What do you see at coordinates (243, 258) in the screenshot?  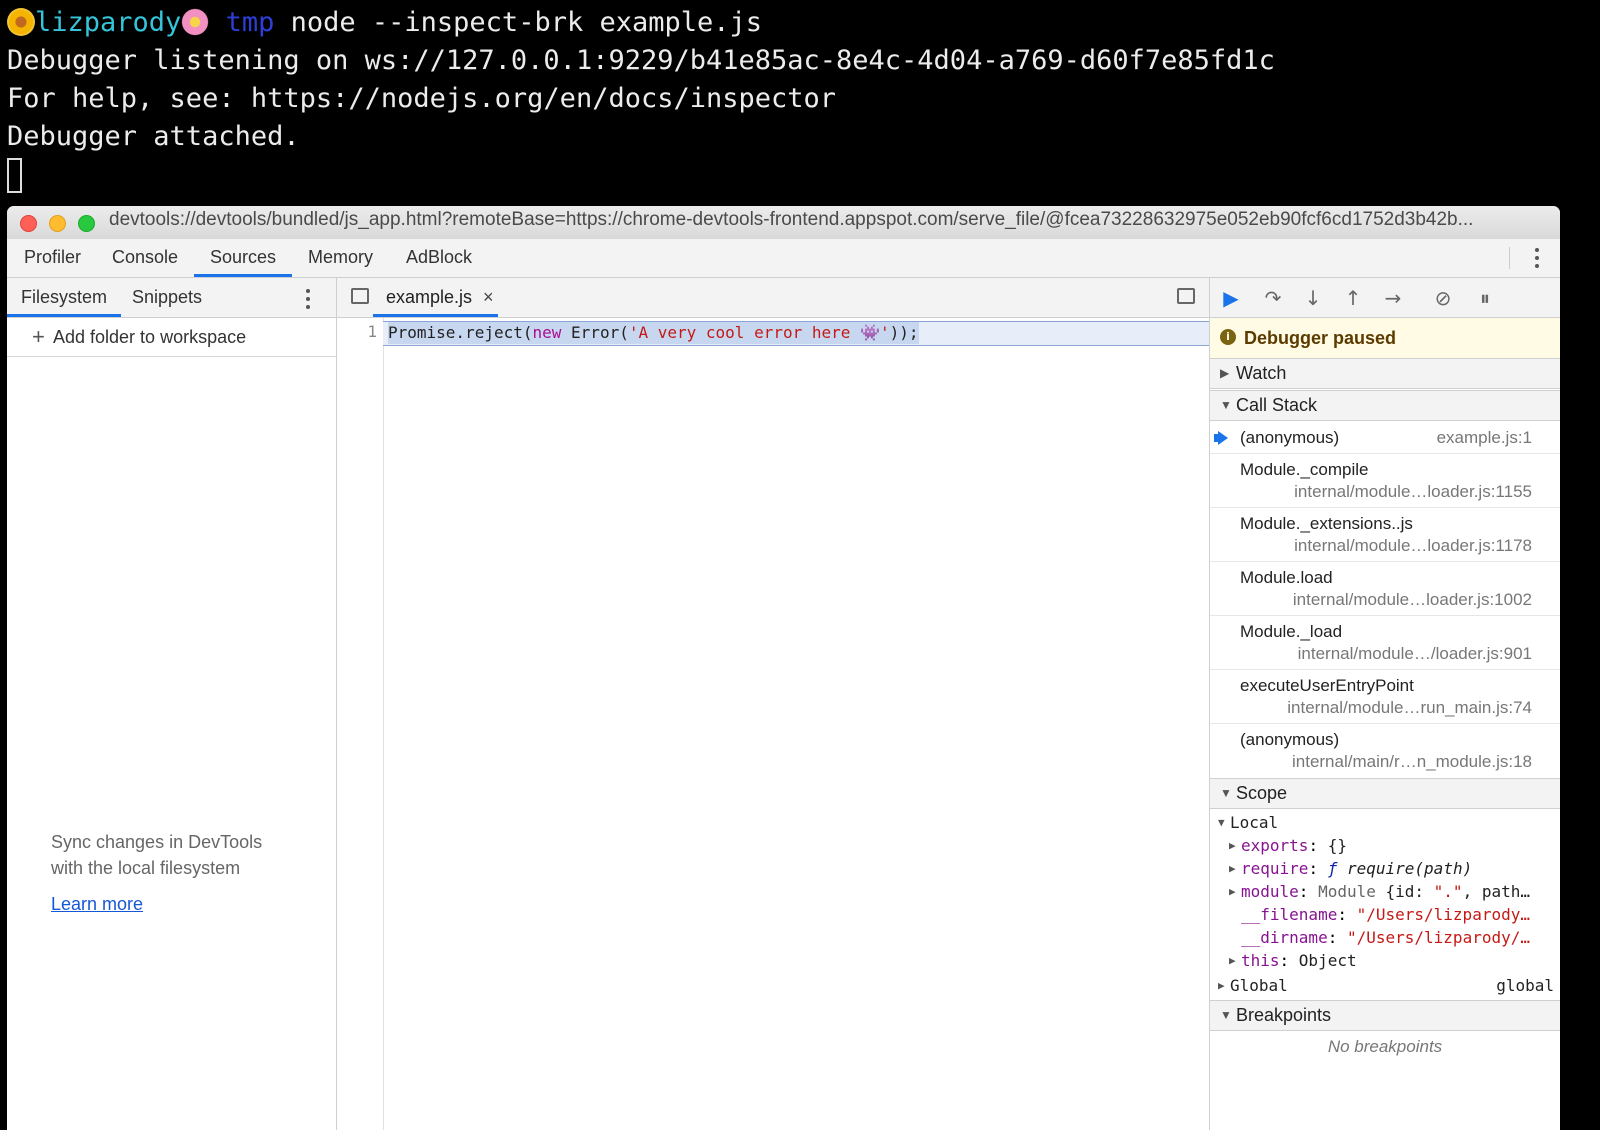 I see `tab-sources: Sources` at bounding box center [243, 258].